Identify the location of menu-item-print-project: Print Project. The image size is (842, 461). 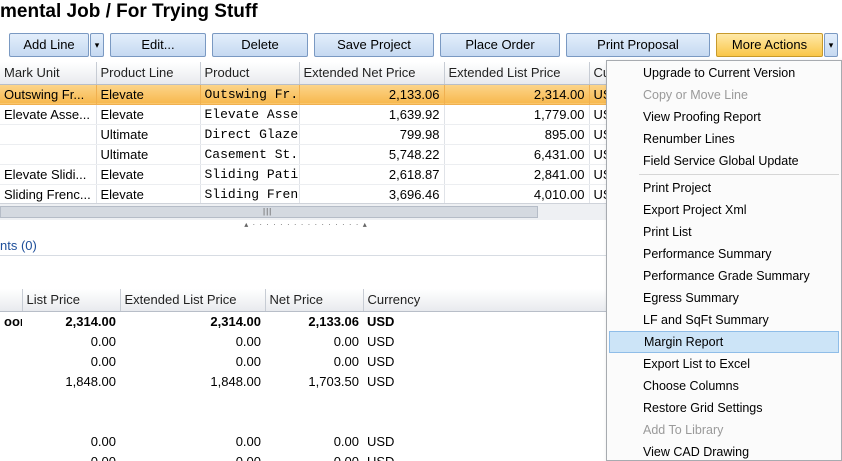
(724, 188).